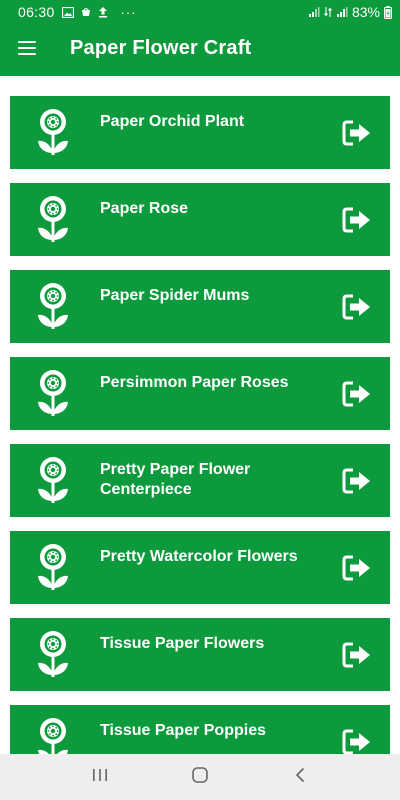 This screenshot has width=400, height=800. What do you see at coordinates (86, 12) in the screenshot?
I see `bag-icon` at bounding box center [86, 12].